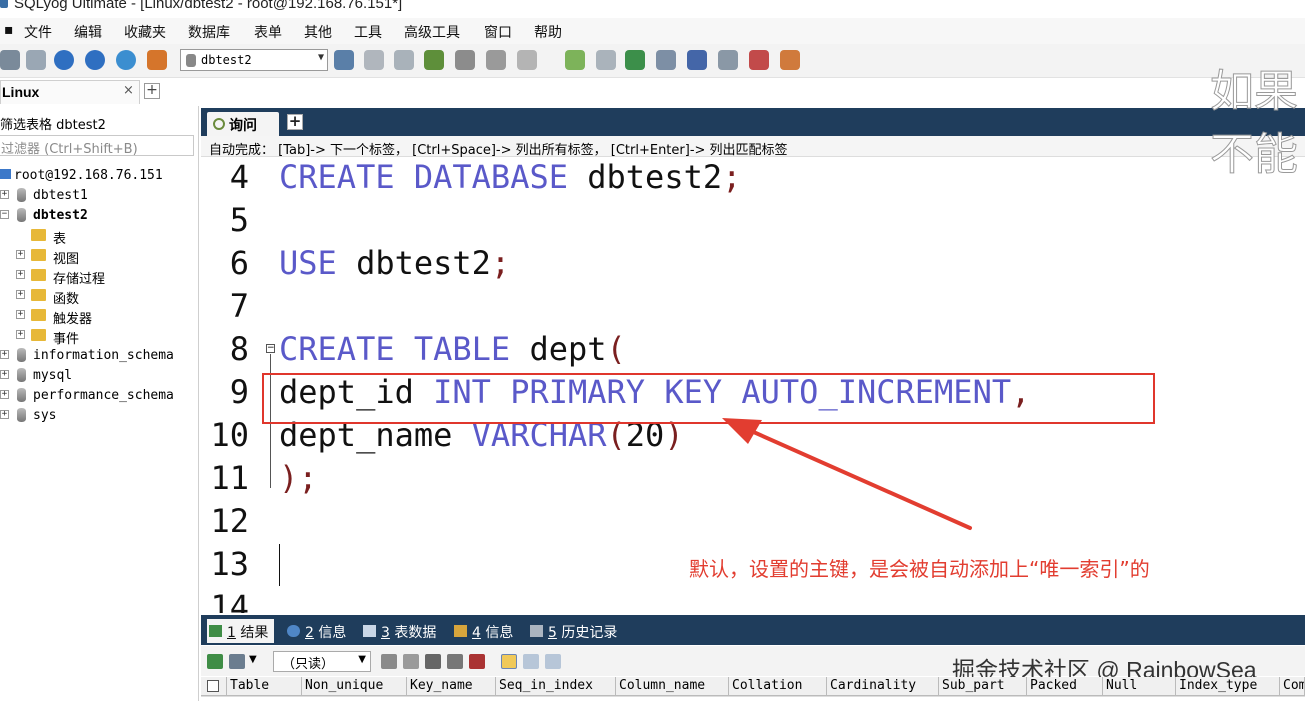 The height and width of the screenshot is (701, 1305). I want to click on tree-item-mysql: + mysql, so click(99, 376).